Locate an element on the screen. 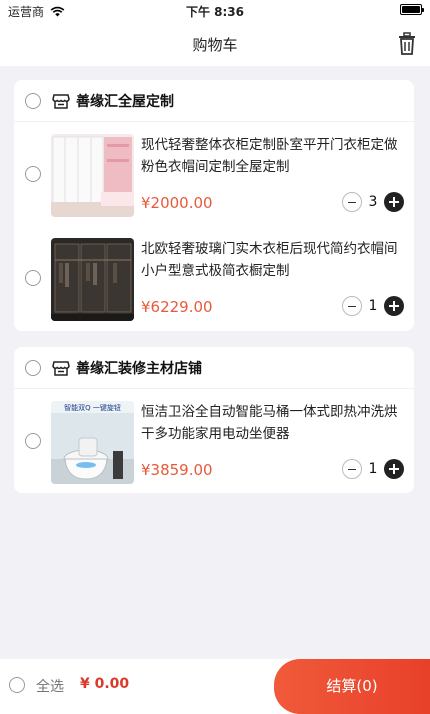  status-time: 下午 8:36 is located at coordinates (215, 12).